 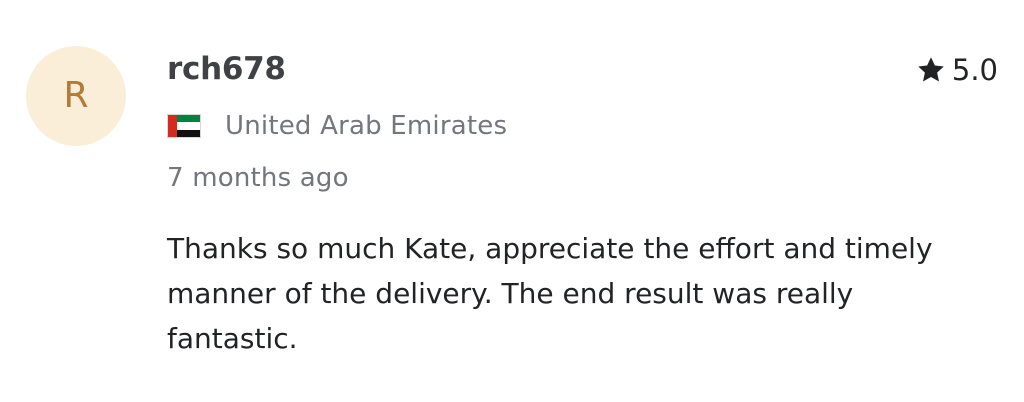 I want to click on avatar-initial: R, so click(x=76, y=95).